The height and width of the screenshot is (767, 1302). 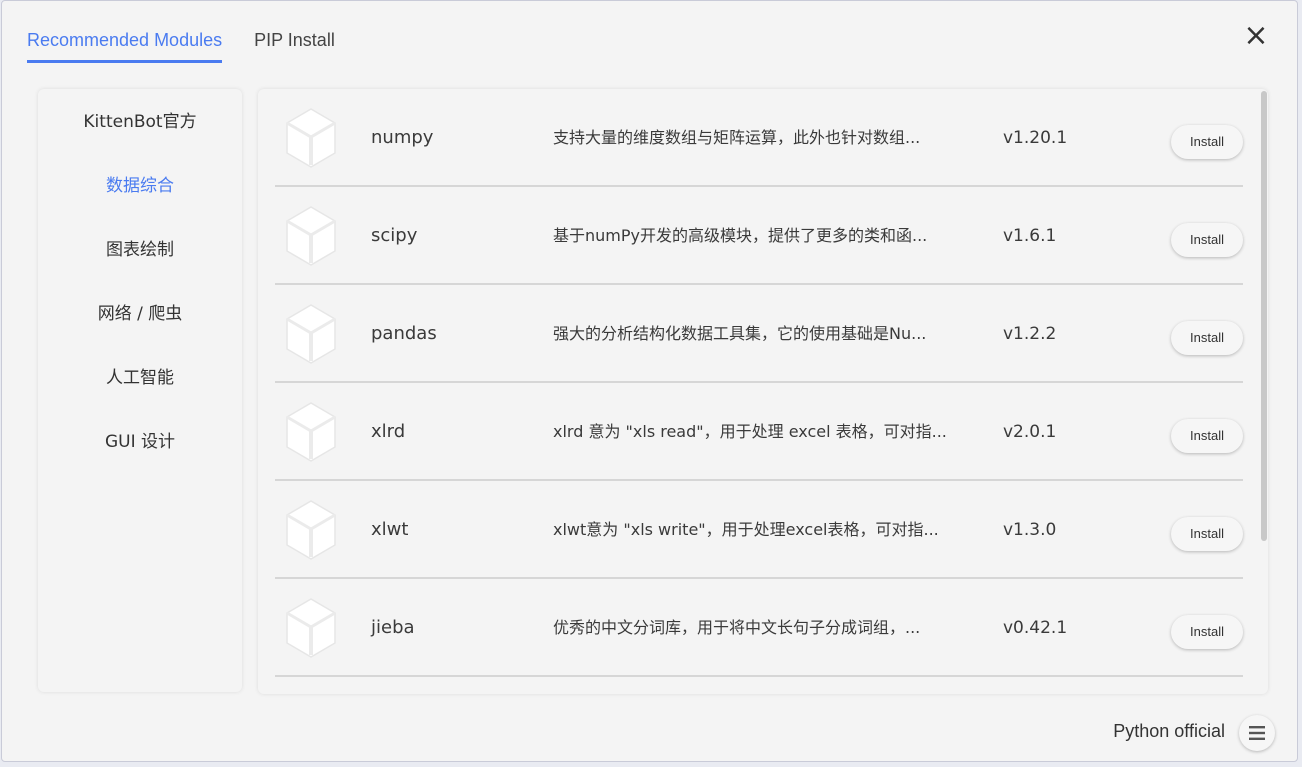 What do you see at coordinates (388, 431) in the screenshot?
I see `module-name: xlrd` at bounding box center [388, 431].